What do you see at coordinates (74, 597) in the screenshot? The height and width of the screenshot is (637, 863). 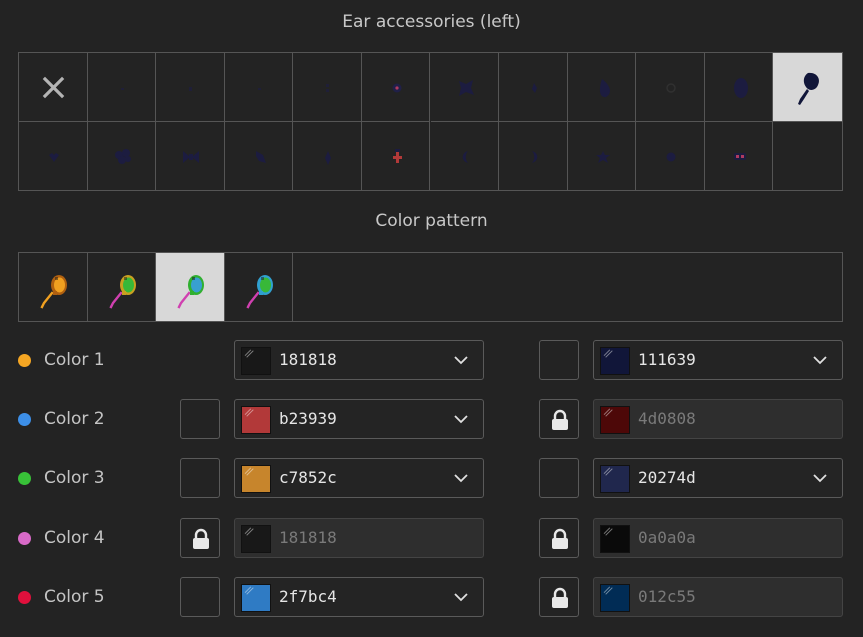 I see `color-label: Color 5` at bounding box center [74, 597].